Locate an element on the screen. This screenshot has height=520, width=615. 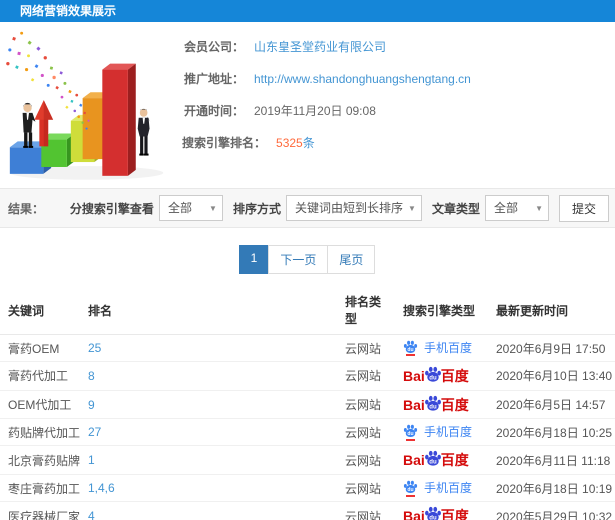
company-link: 山东皇圣堂药业有限公司 is located at coordinates (320, 46).